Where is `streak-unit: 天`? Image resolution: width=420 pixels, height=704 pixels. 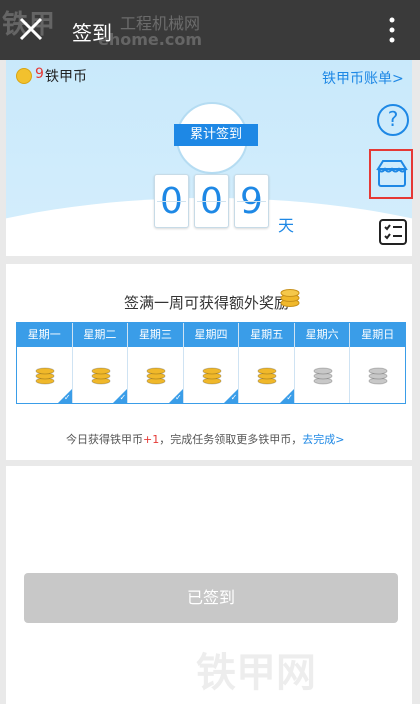
streak-unit: 天 is located at coordinates (286, 225).